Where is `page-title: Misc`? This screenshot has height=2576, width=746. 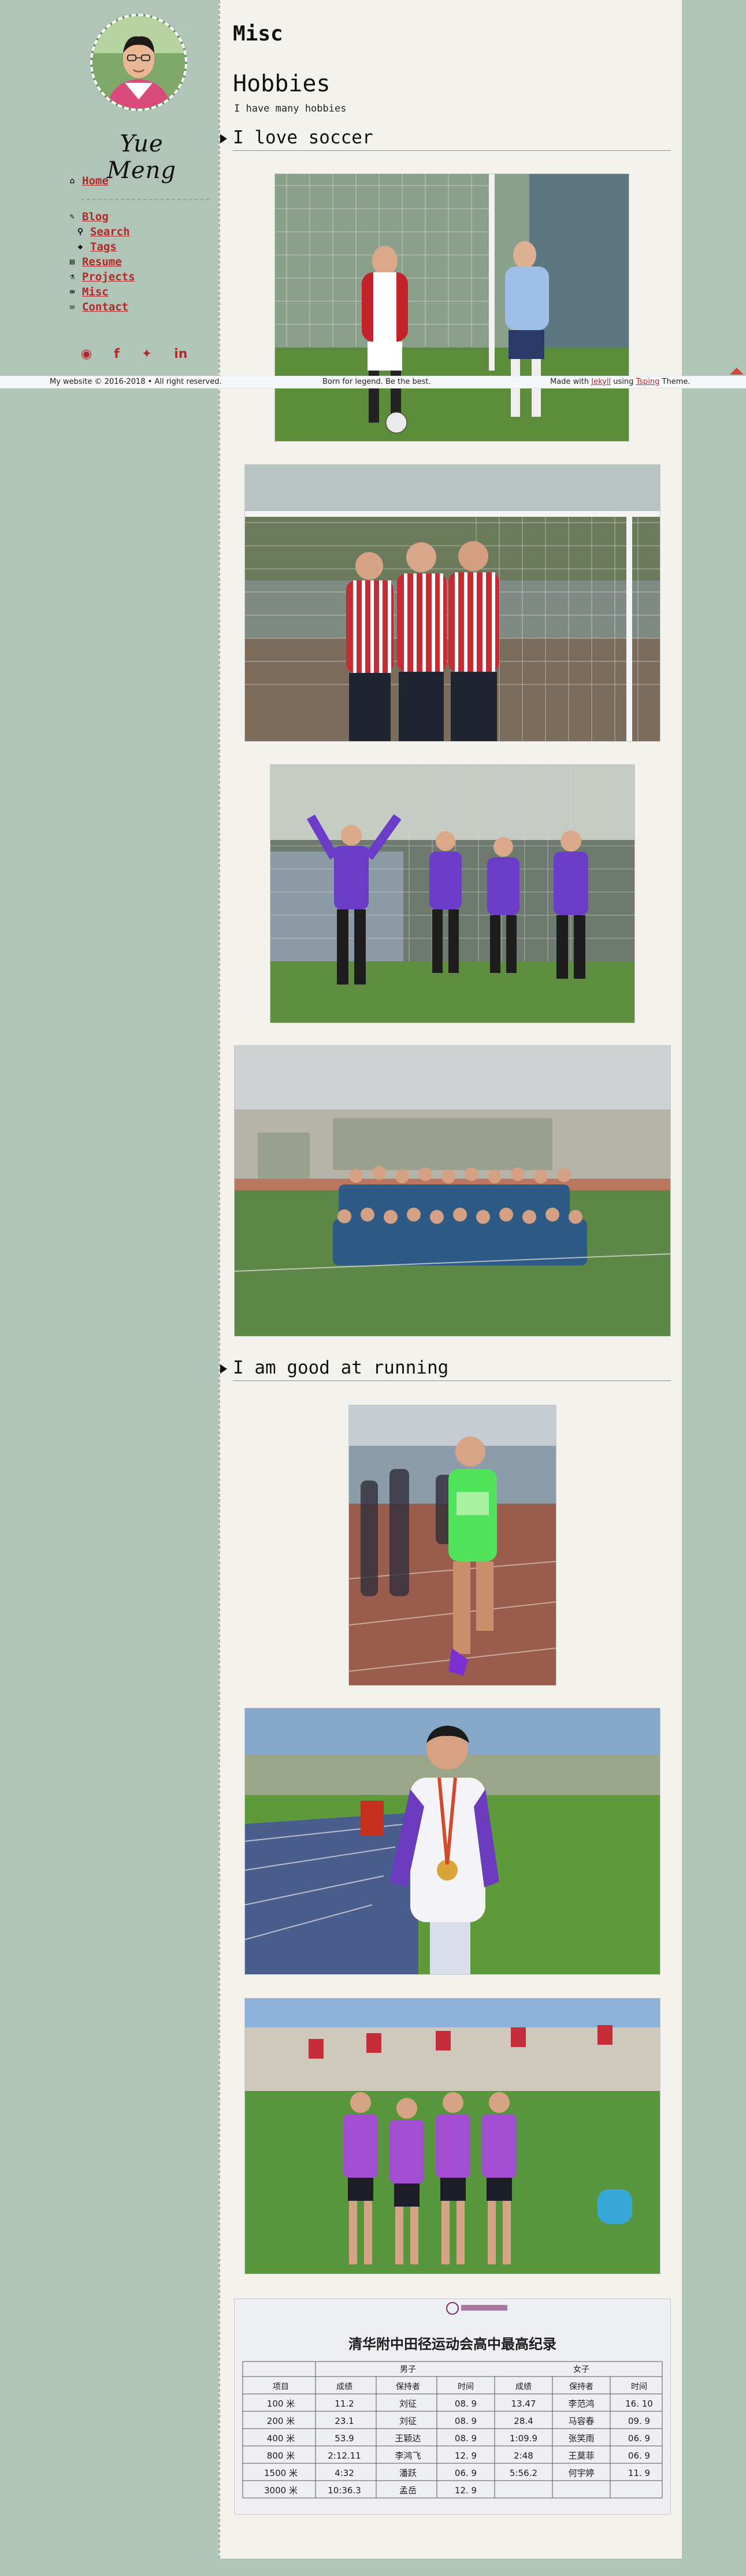 page-title: Misc is located at coordinates (258, 34).